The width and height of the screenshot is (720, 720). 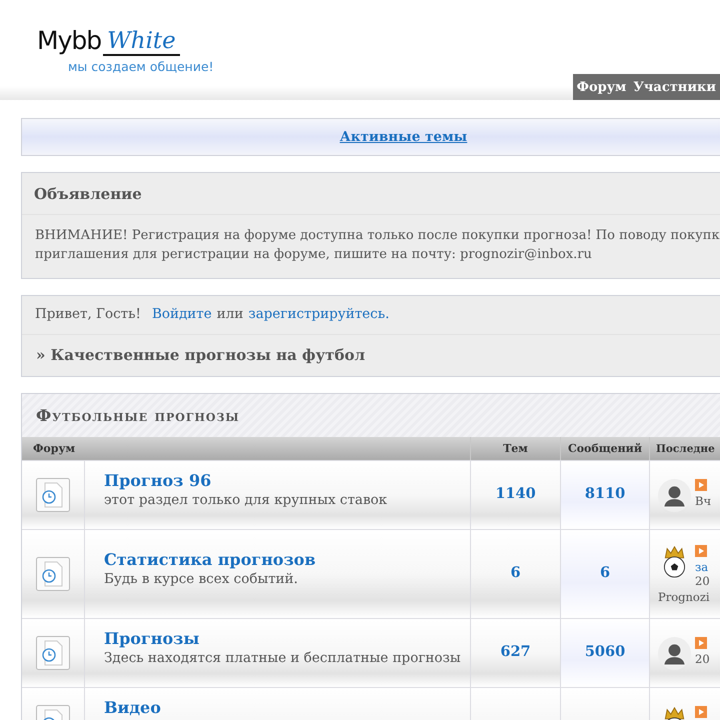 I want to click on forum-title-link: Видео, so click(x=132, y=708).